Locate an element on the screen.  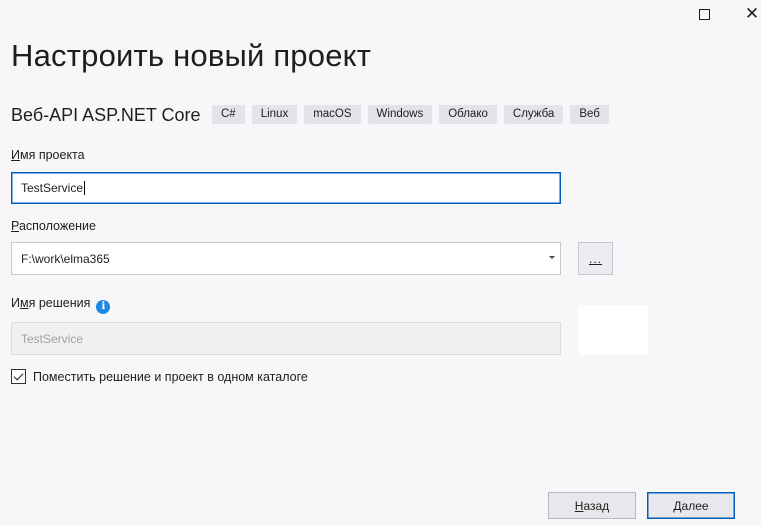
close-icon: ✕ is located at coordinates (752, 13).